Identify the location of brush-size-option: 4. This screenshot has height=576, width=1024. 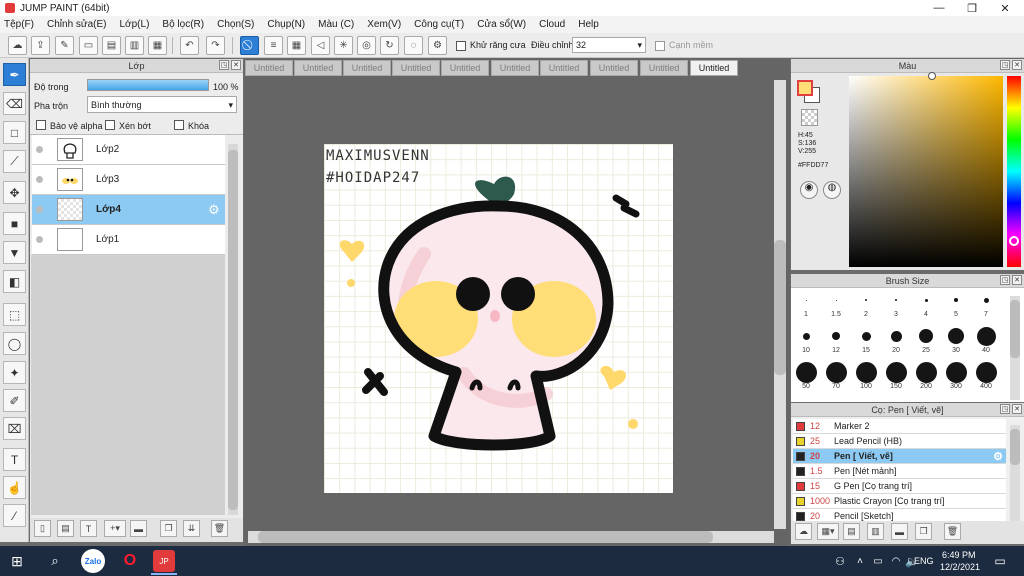
(926, 303).